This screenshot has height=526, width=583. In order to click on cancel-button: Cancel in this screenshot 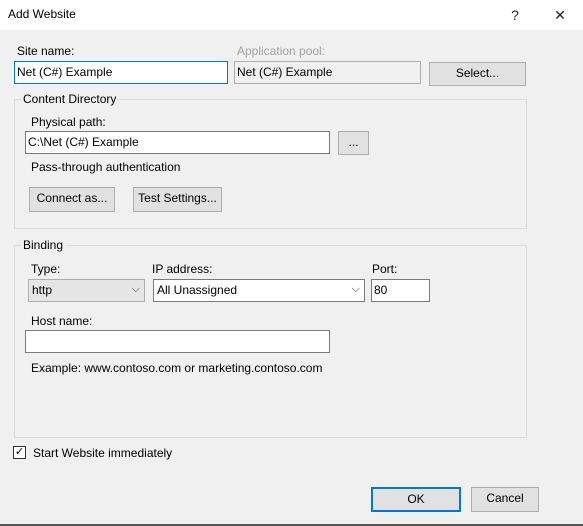, I will do `click(505, 499)`.